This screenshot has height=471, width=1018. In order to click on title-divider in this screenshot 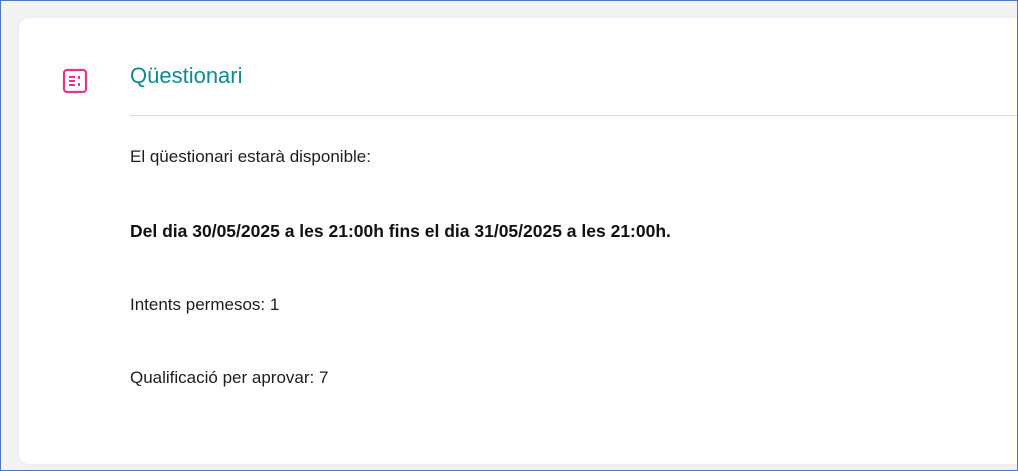, I will do `click(573, 115)`.